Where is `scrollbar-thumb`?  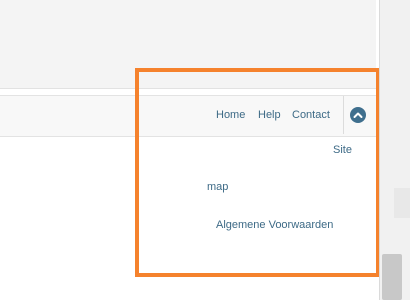 scrollbar-thumb is located at coordinates (392, 277).